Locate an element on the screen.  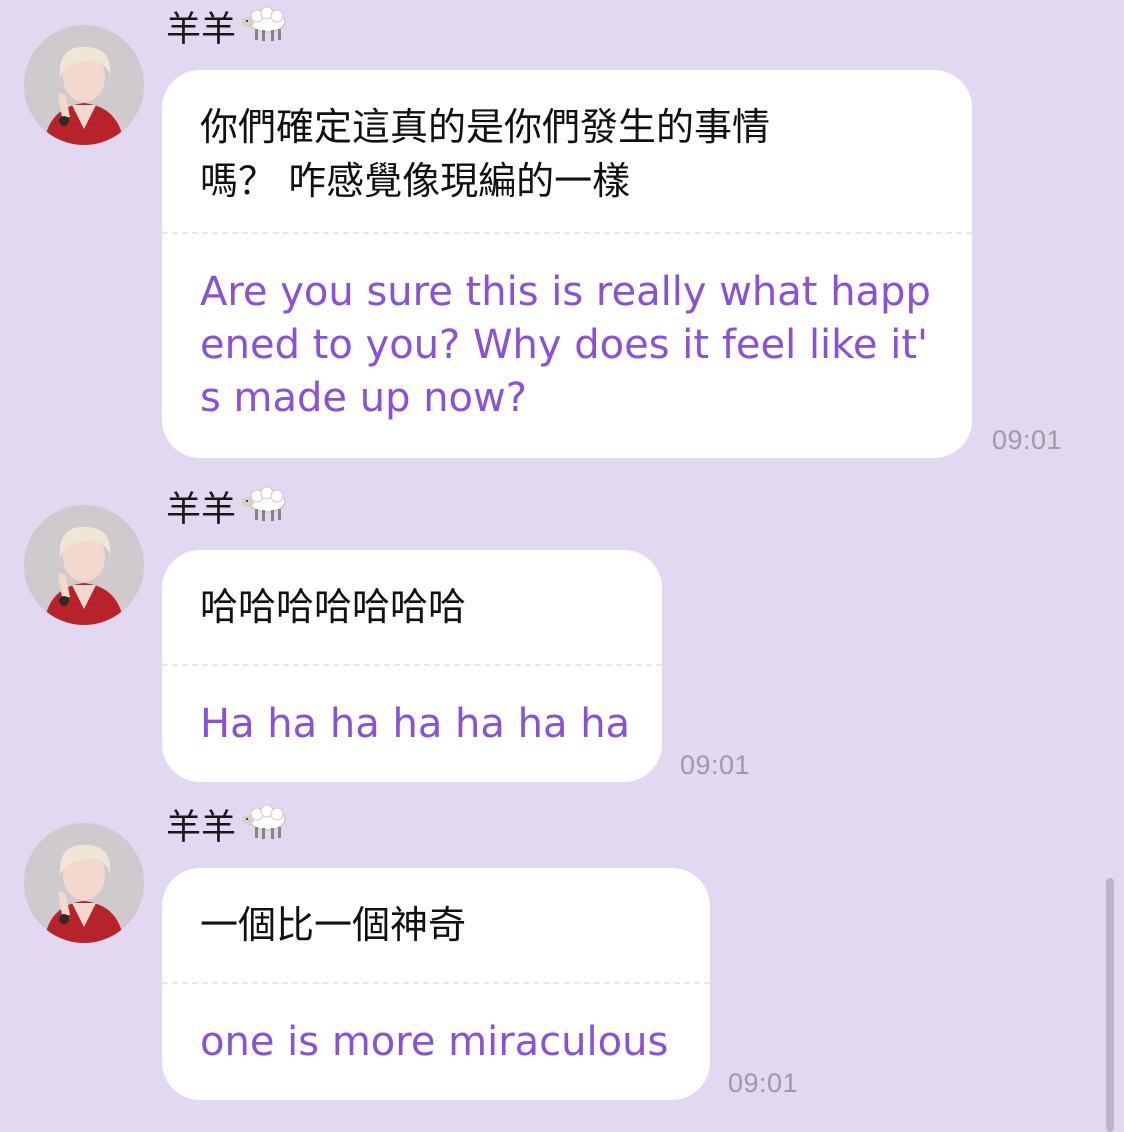
message-bubble: 一個比一個神奇 one is more miraculous is located at coordinates (436, 984).